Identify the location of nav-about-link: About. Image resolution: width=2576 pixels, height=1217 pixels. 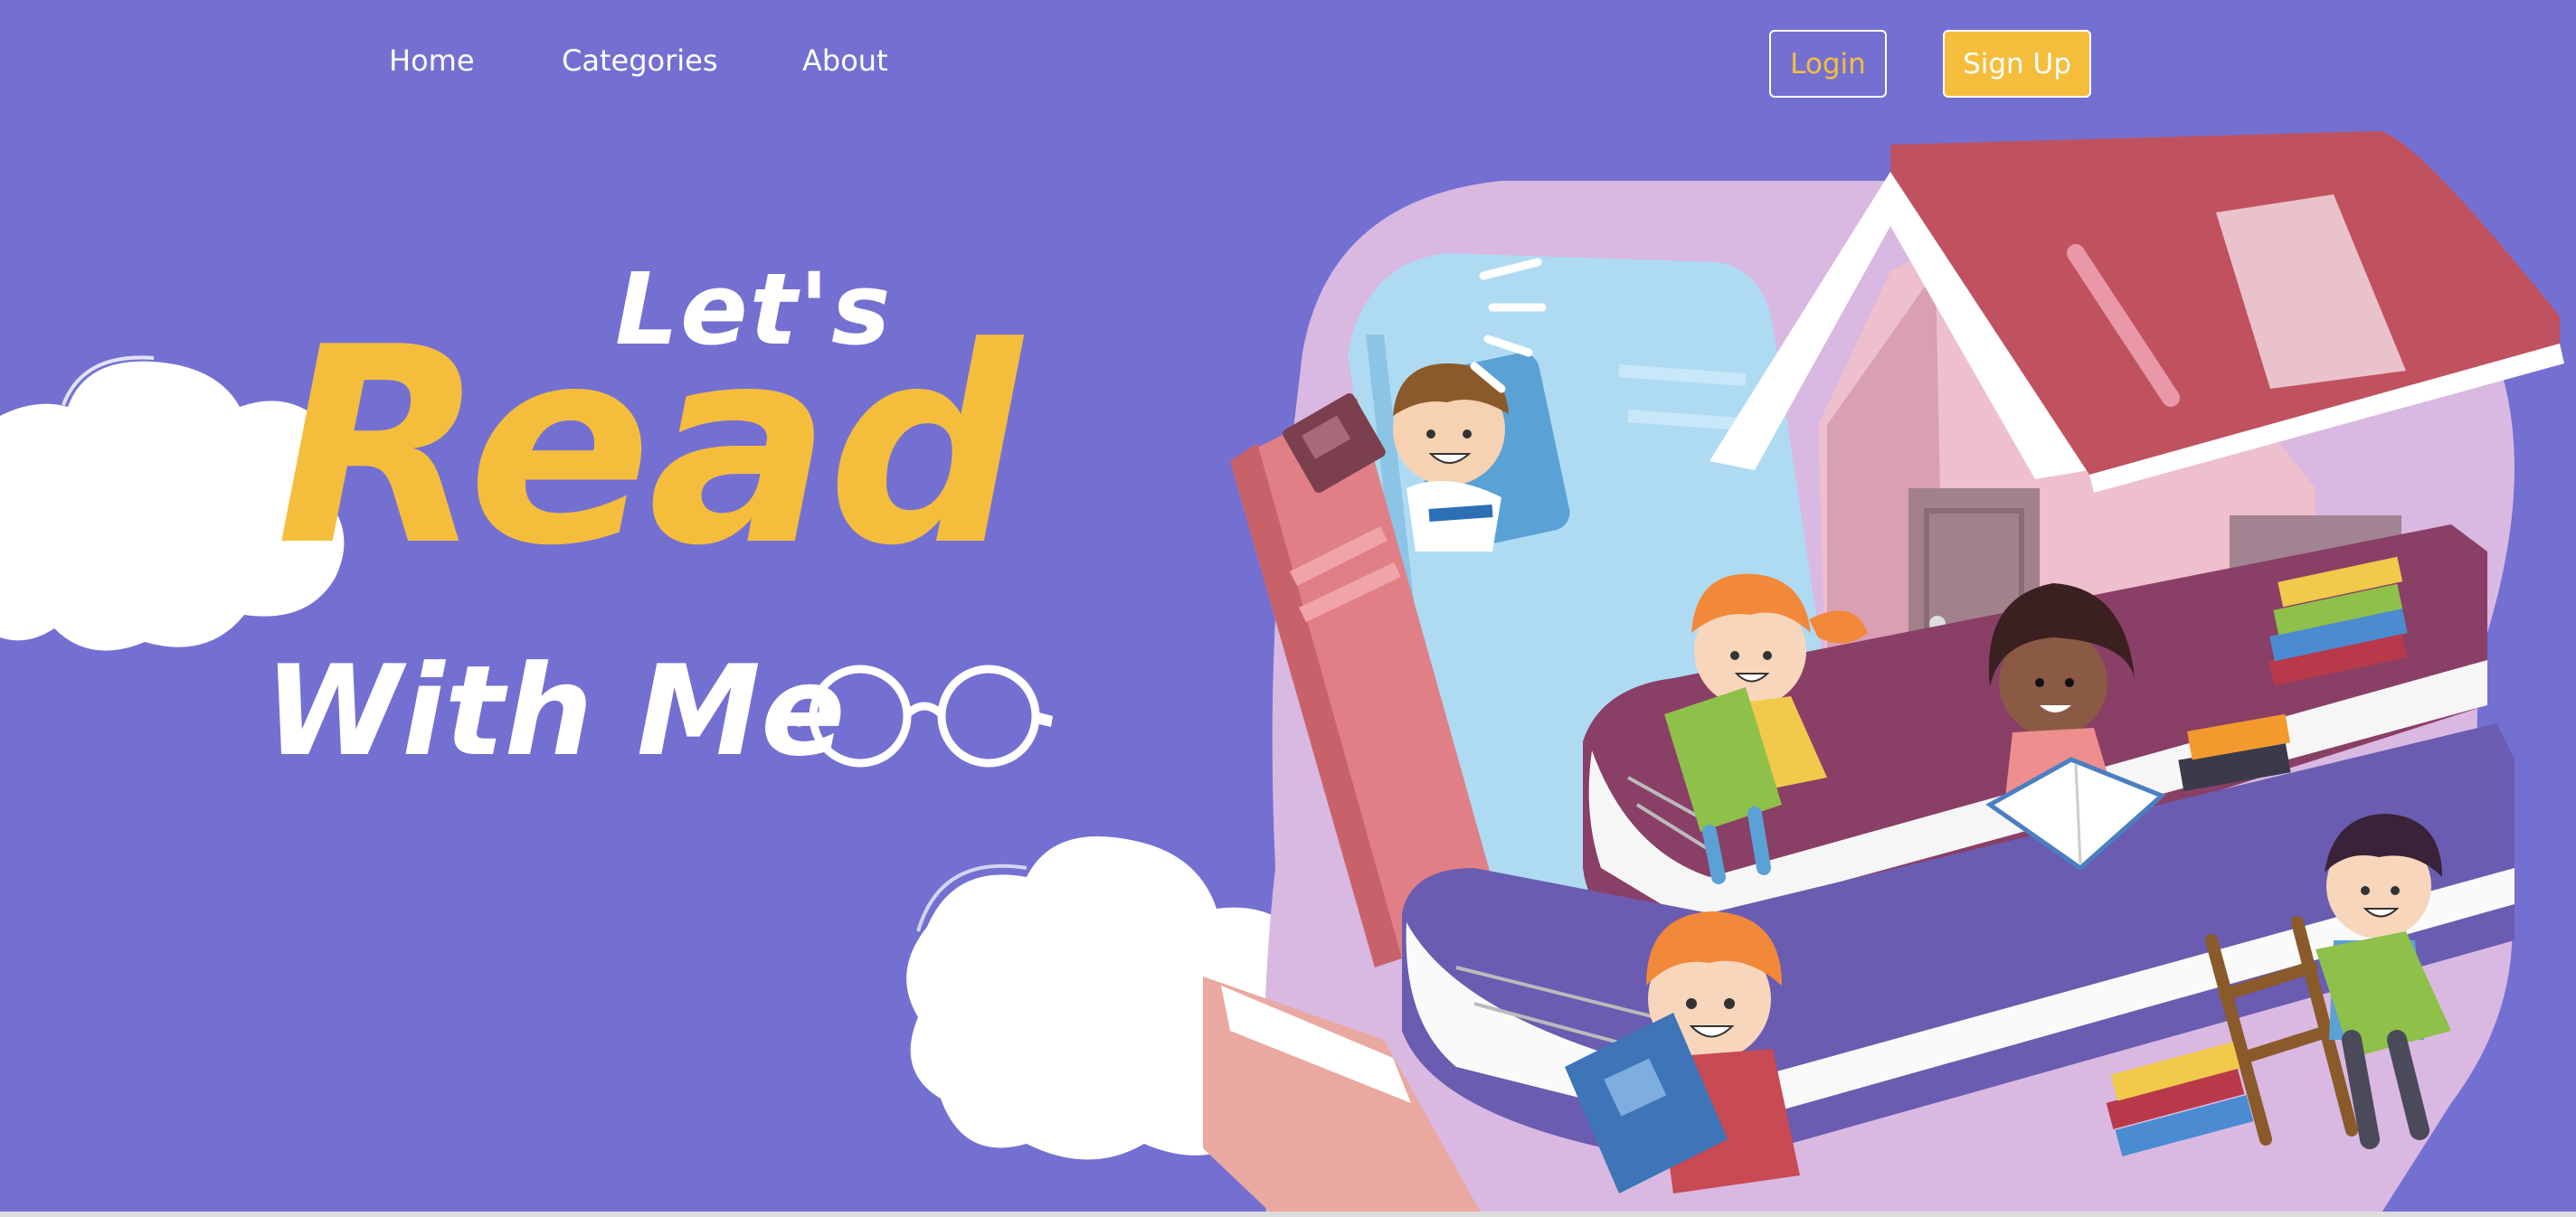
(845, 60).